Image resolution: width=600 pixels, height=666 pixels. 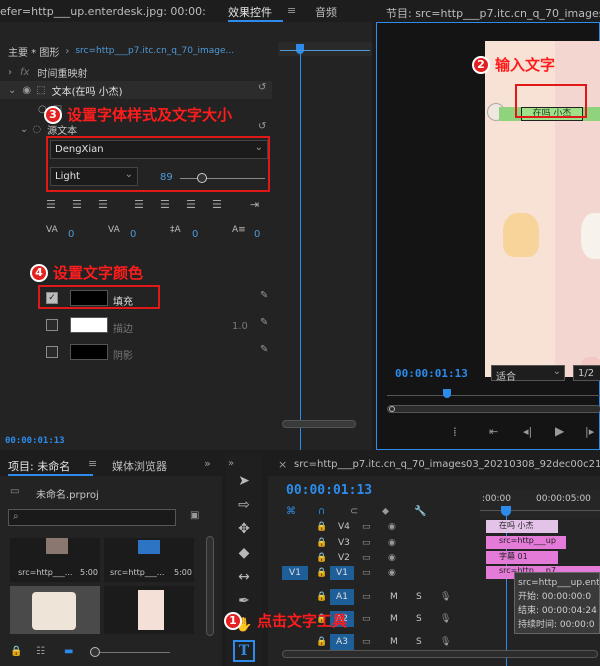 I want to click on tracking-value: 0, so click(x=71, y=234).